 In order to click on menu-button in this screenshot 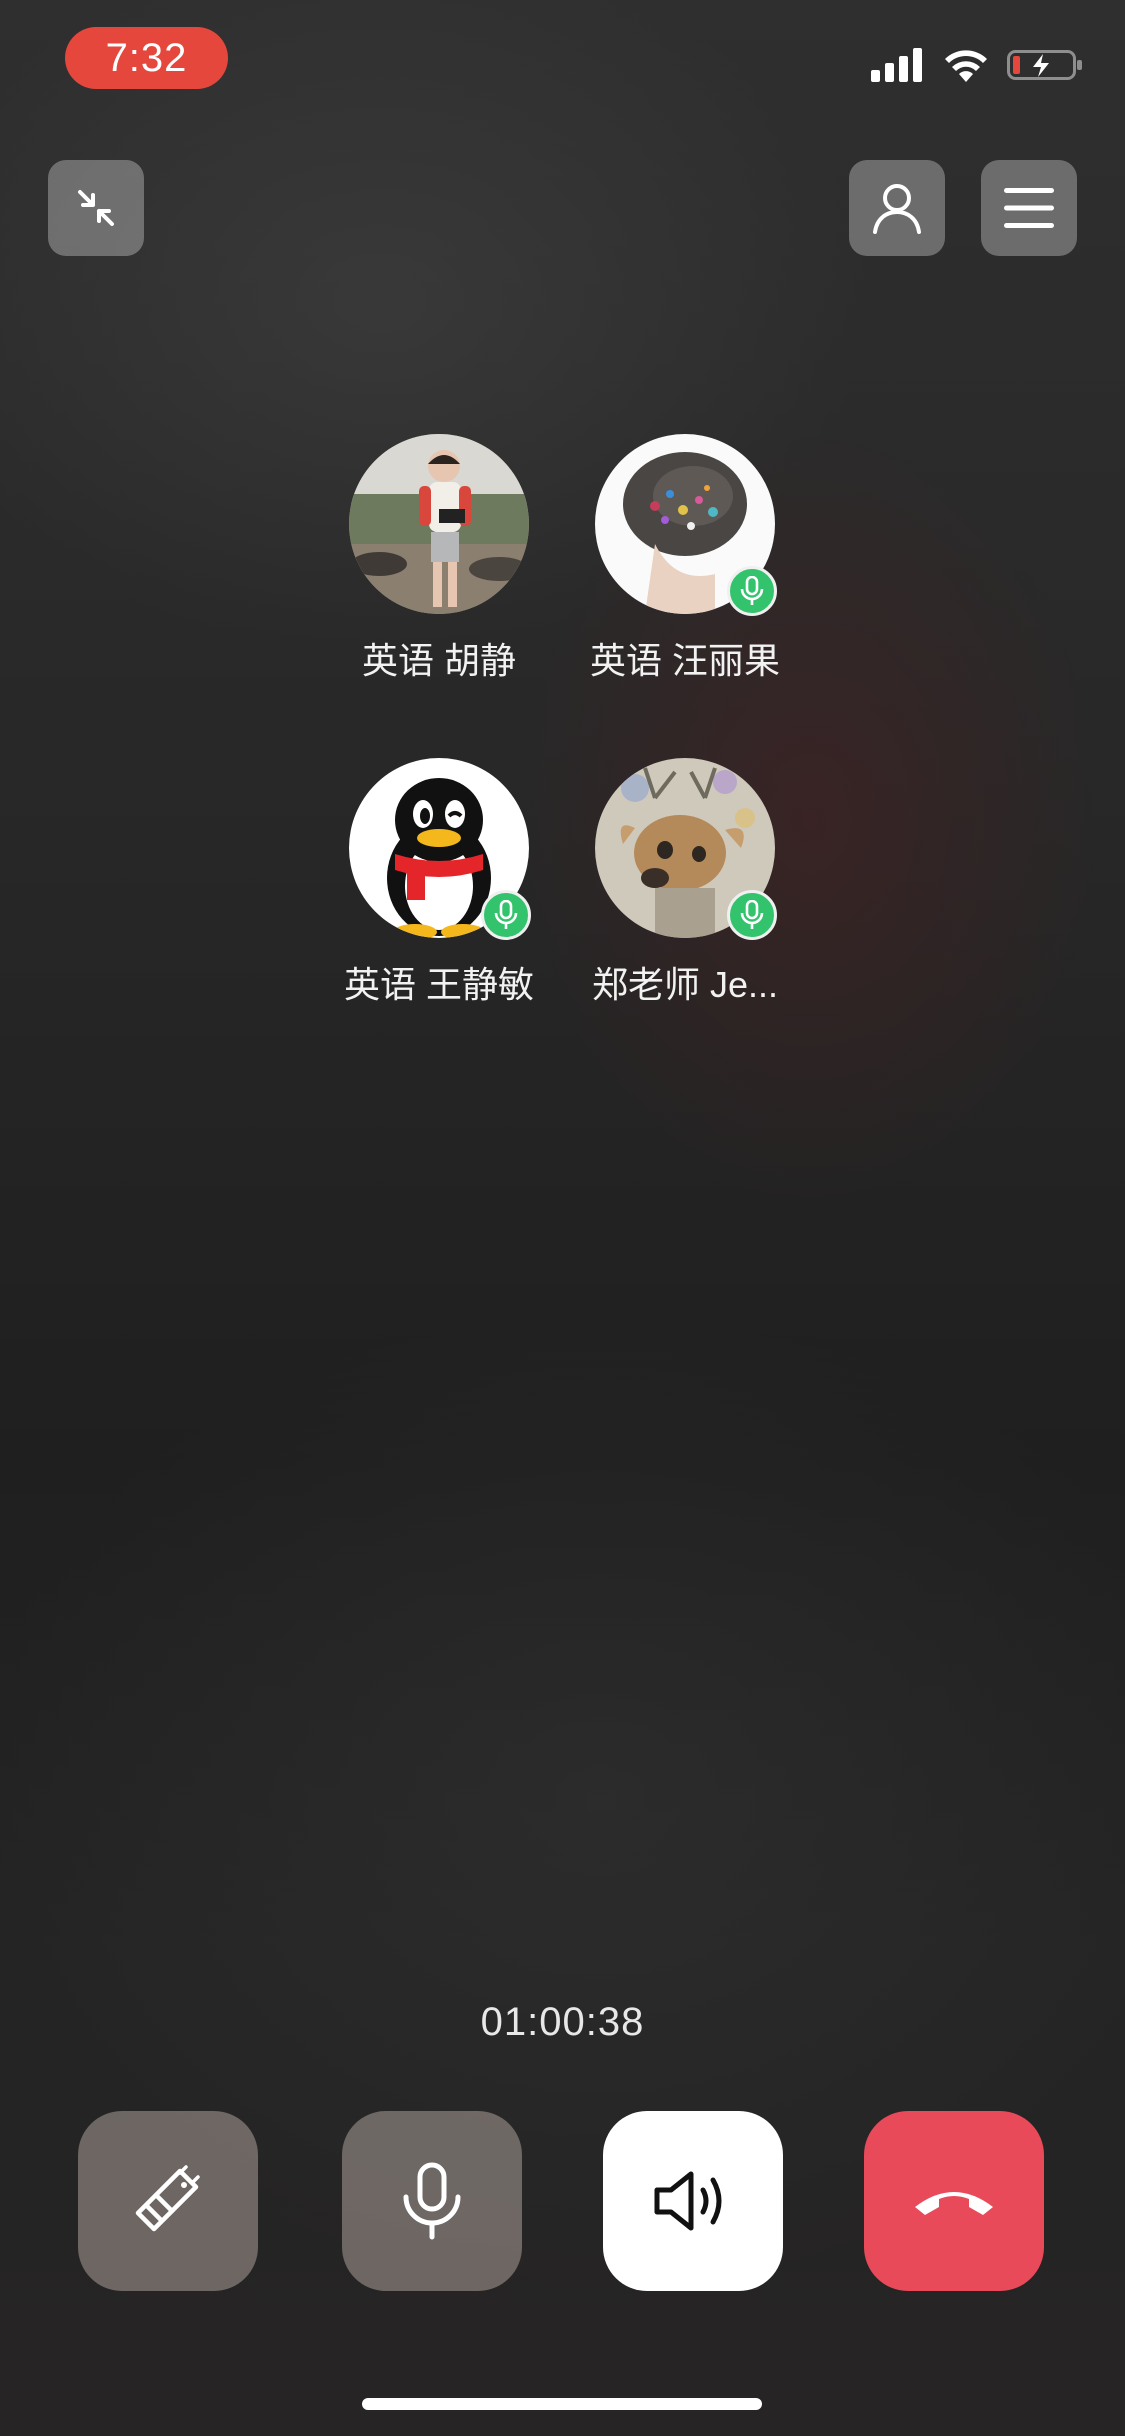, I will do `click(1029, 208)`.